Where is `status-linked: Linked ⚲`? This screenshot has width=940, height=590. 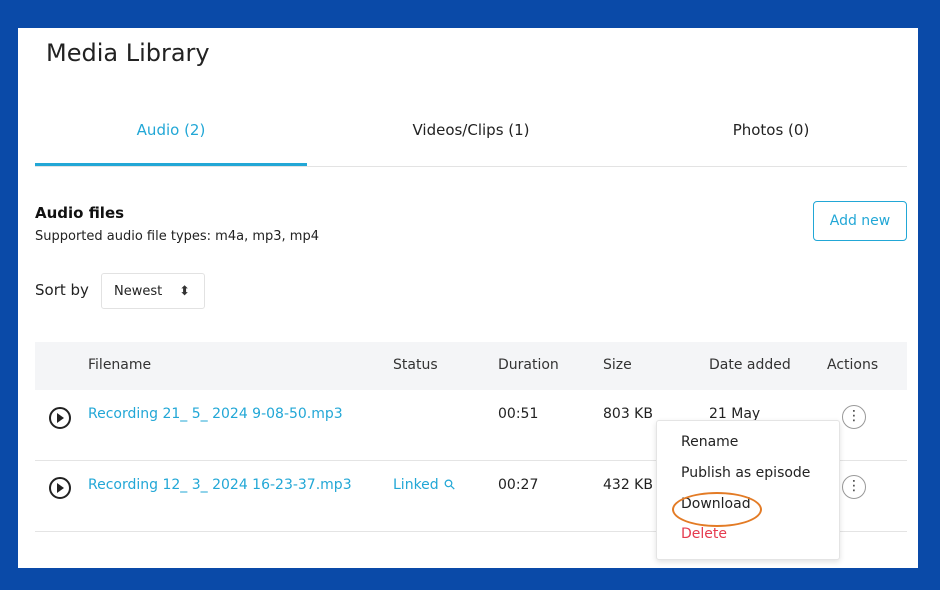
status-linked: Linked ⚲ is located at coordinates (426, 485).